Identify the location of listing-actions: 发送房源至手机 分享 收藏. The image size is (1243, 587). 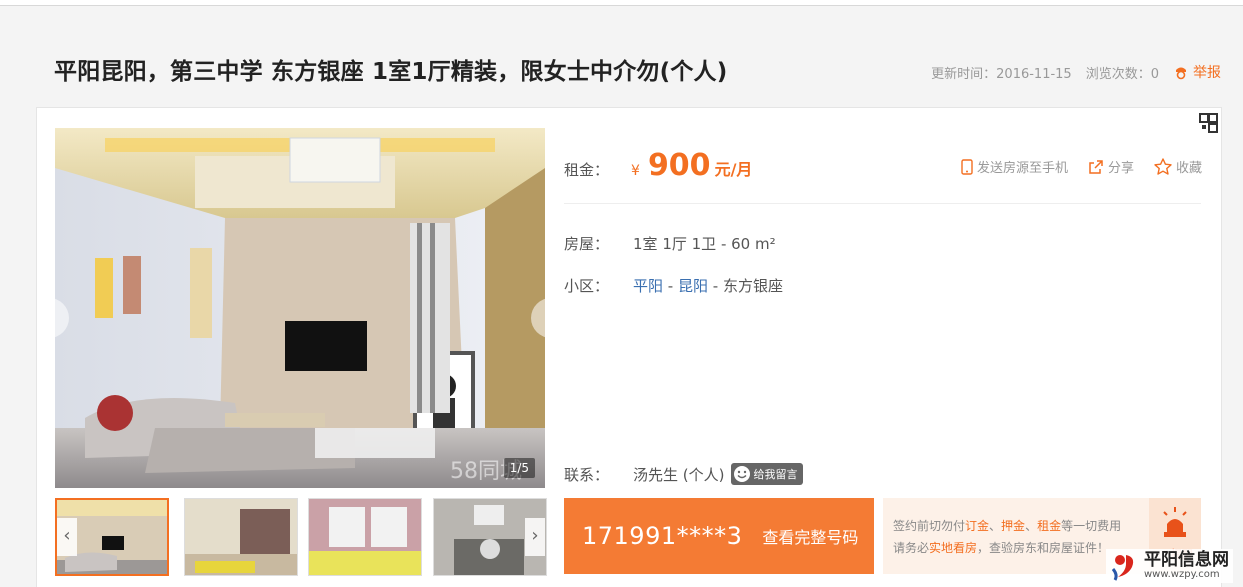
(1081, 166).